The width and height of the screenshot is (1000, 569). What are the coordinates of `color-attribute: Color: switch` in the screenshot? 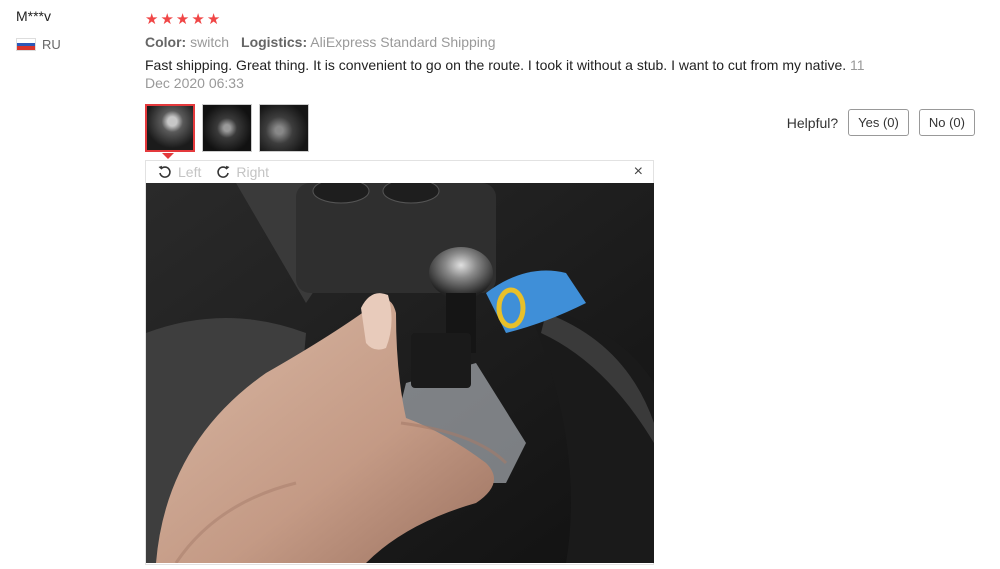 It's located at (187, 42).